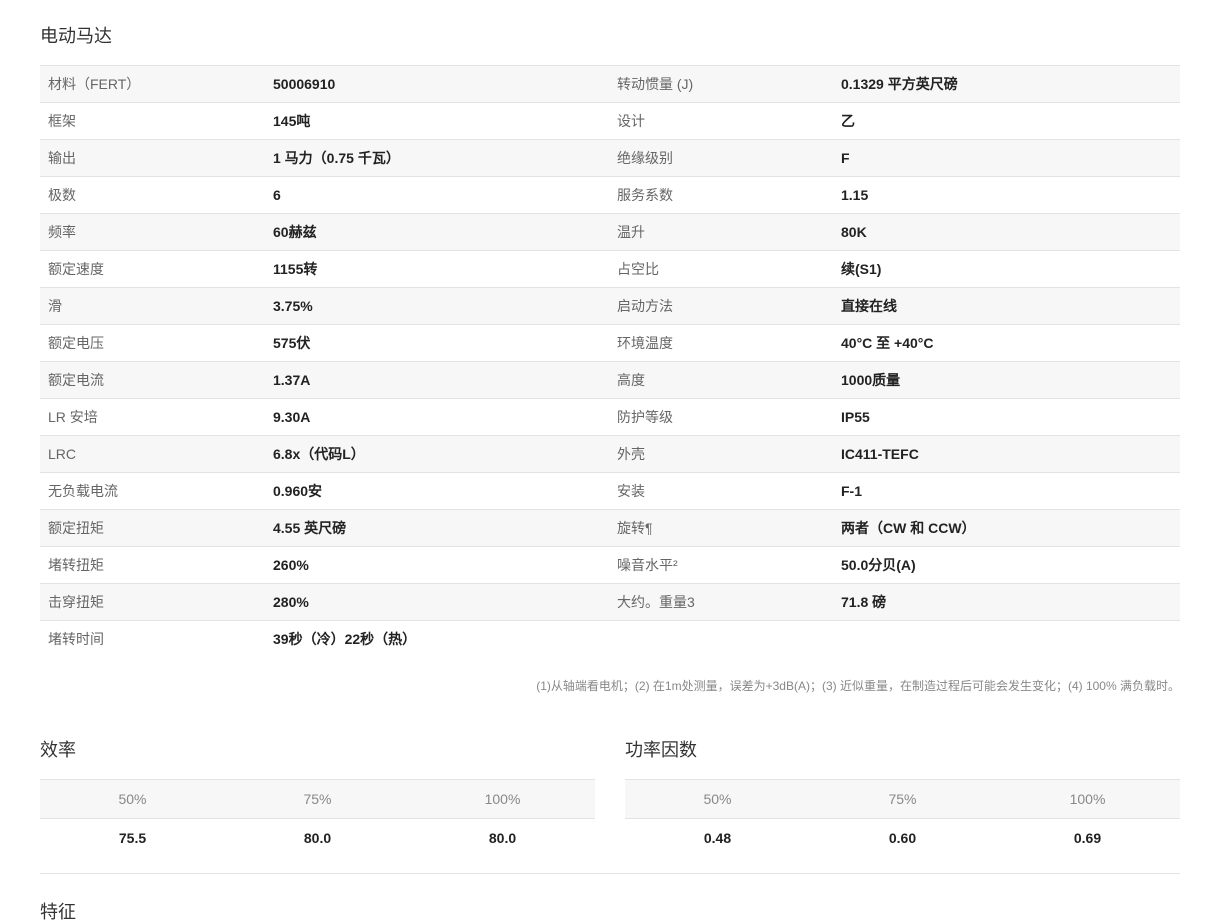 The image size is (1231, 924). What do you see at coordinates (437, 195) in the screenshot?
I see `spec-value: 6` at bounding box center [437, 195].